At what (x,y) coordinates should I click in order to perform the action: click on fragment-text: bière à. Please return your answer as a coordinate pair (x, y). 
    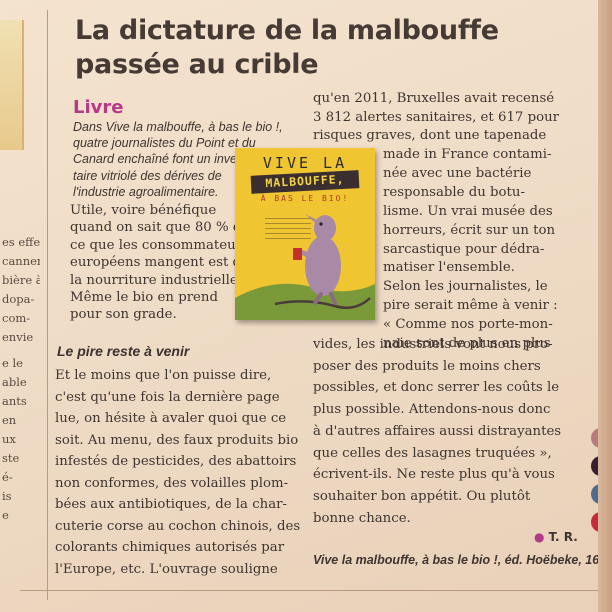
    Looking at the image, I should click on (21, 280).